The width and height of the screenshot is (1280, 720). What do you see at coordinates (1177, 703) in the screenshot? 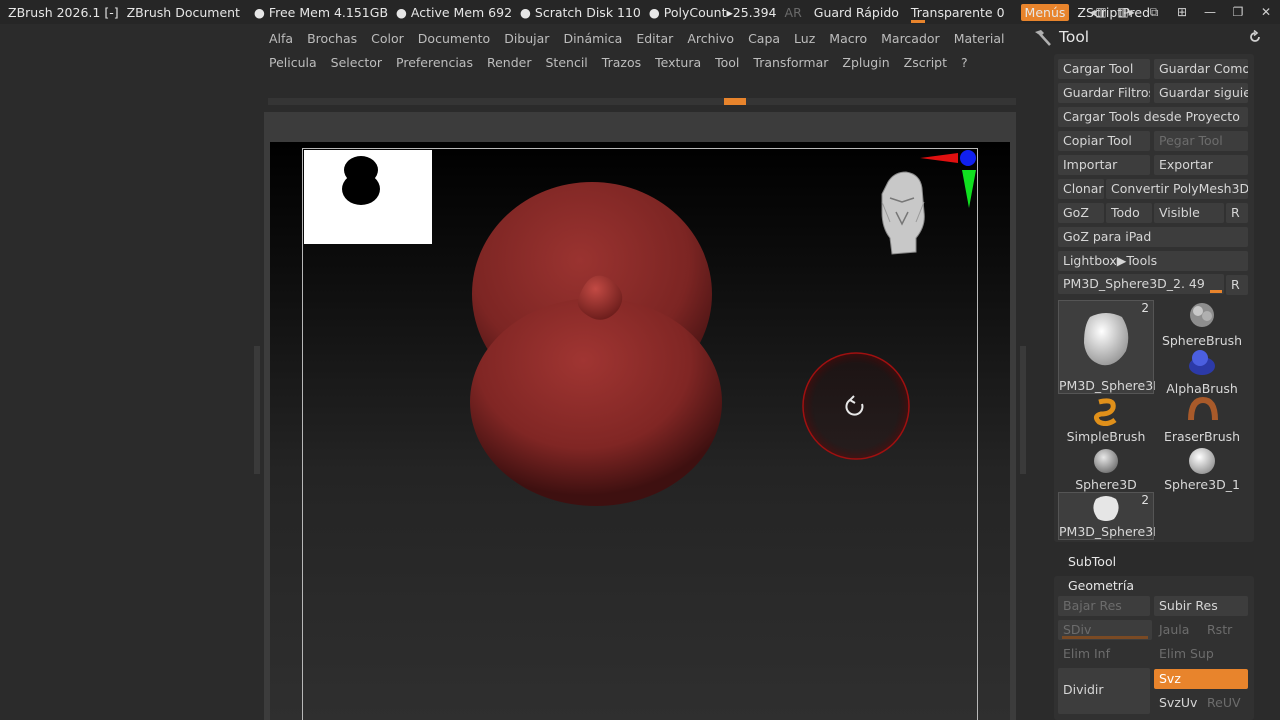
I see `suv-toggle: SvzUv` at bounding box center [1177, 703].